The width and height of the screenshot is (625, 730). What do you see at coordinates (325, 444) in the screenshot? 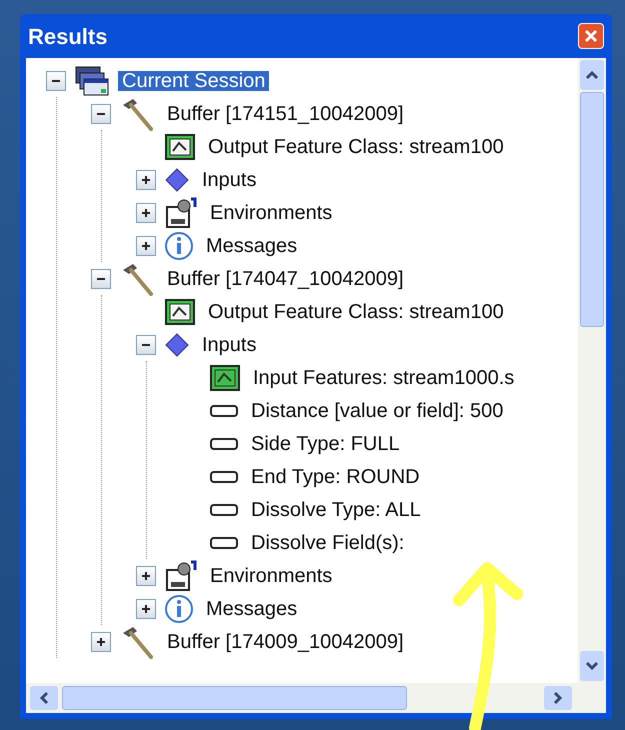
I see `tree-item-label: Side Type: FULL` at bounding box center [325, 444].